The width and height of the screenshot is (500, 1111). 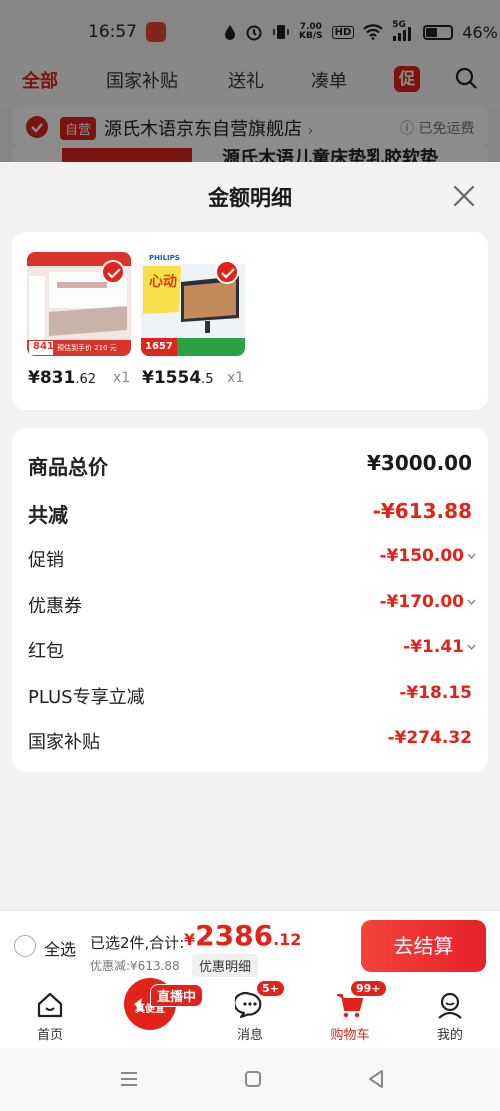 I want to click on select-all-label: 全选, so click(x=60, y=948).